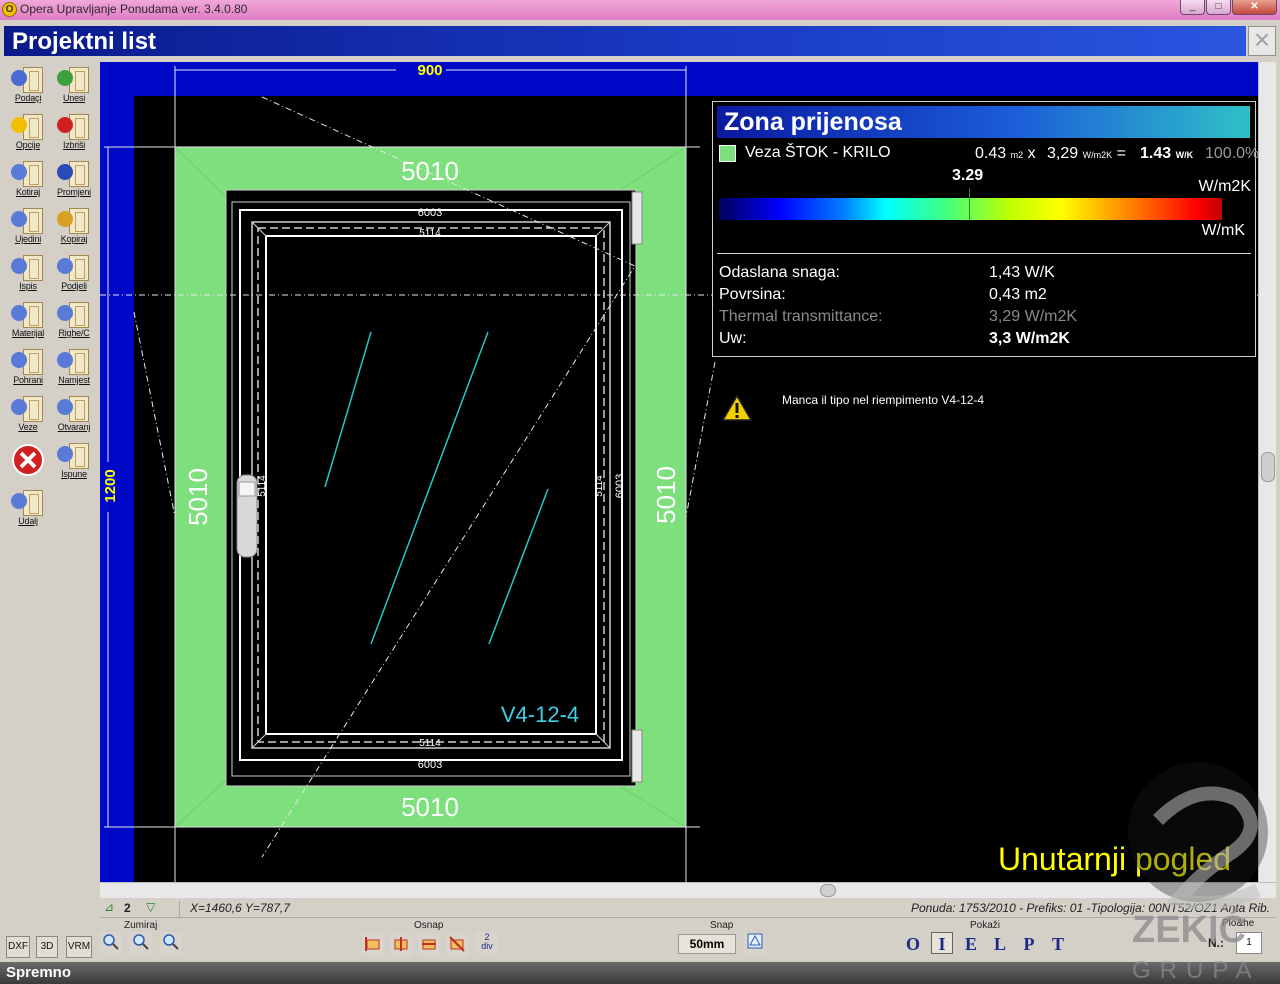 The width and height of the screenshot is (1280, 984). What do you see at coordinates (47, 947) in the screenshot?
I see `3d-button: 3D` at bounding box center [47, 947].